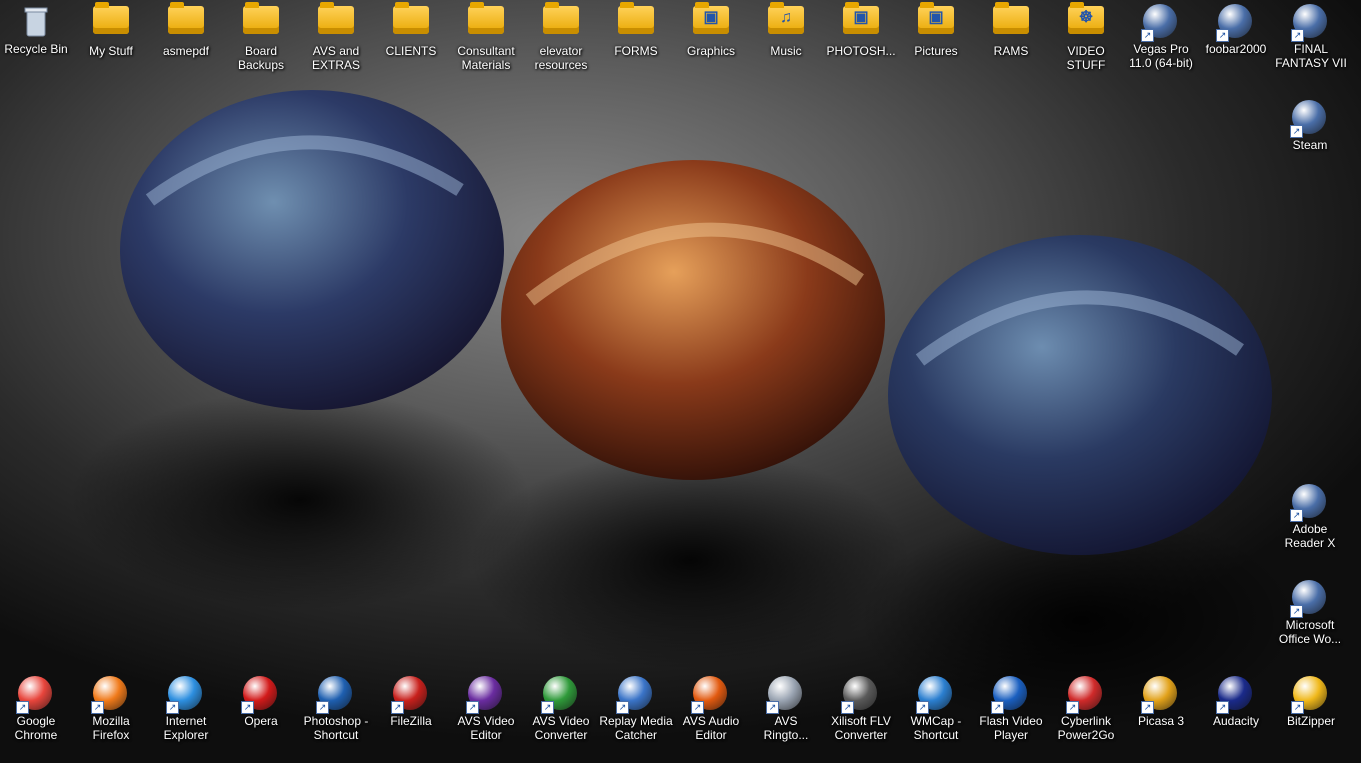 The image size is (1361, 763). I want to click on sphere-shadow-left, so click(300, 500).